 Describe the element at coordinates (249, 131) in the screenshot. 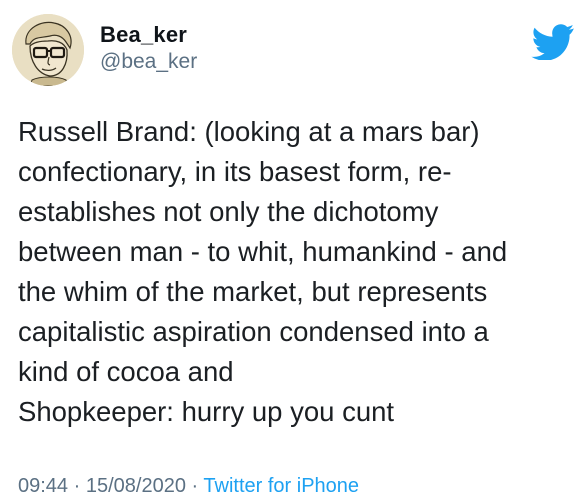

I see `tweet-line: Russell Brand: (looking at a mars bar)` at that location.